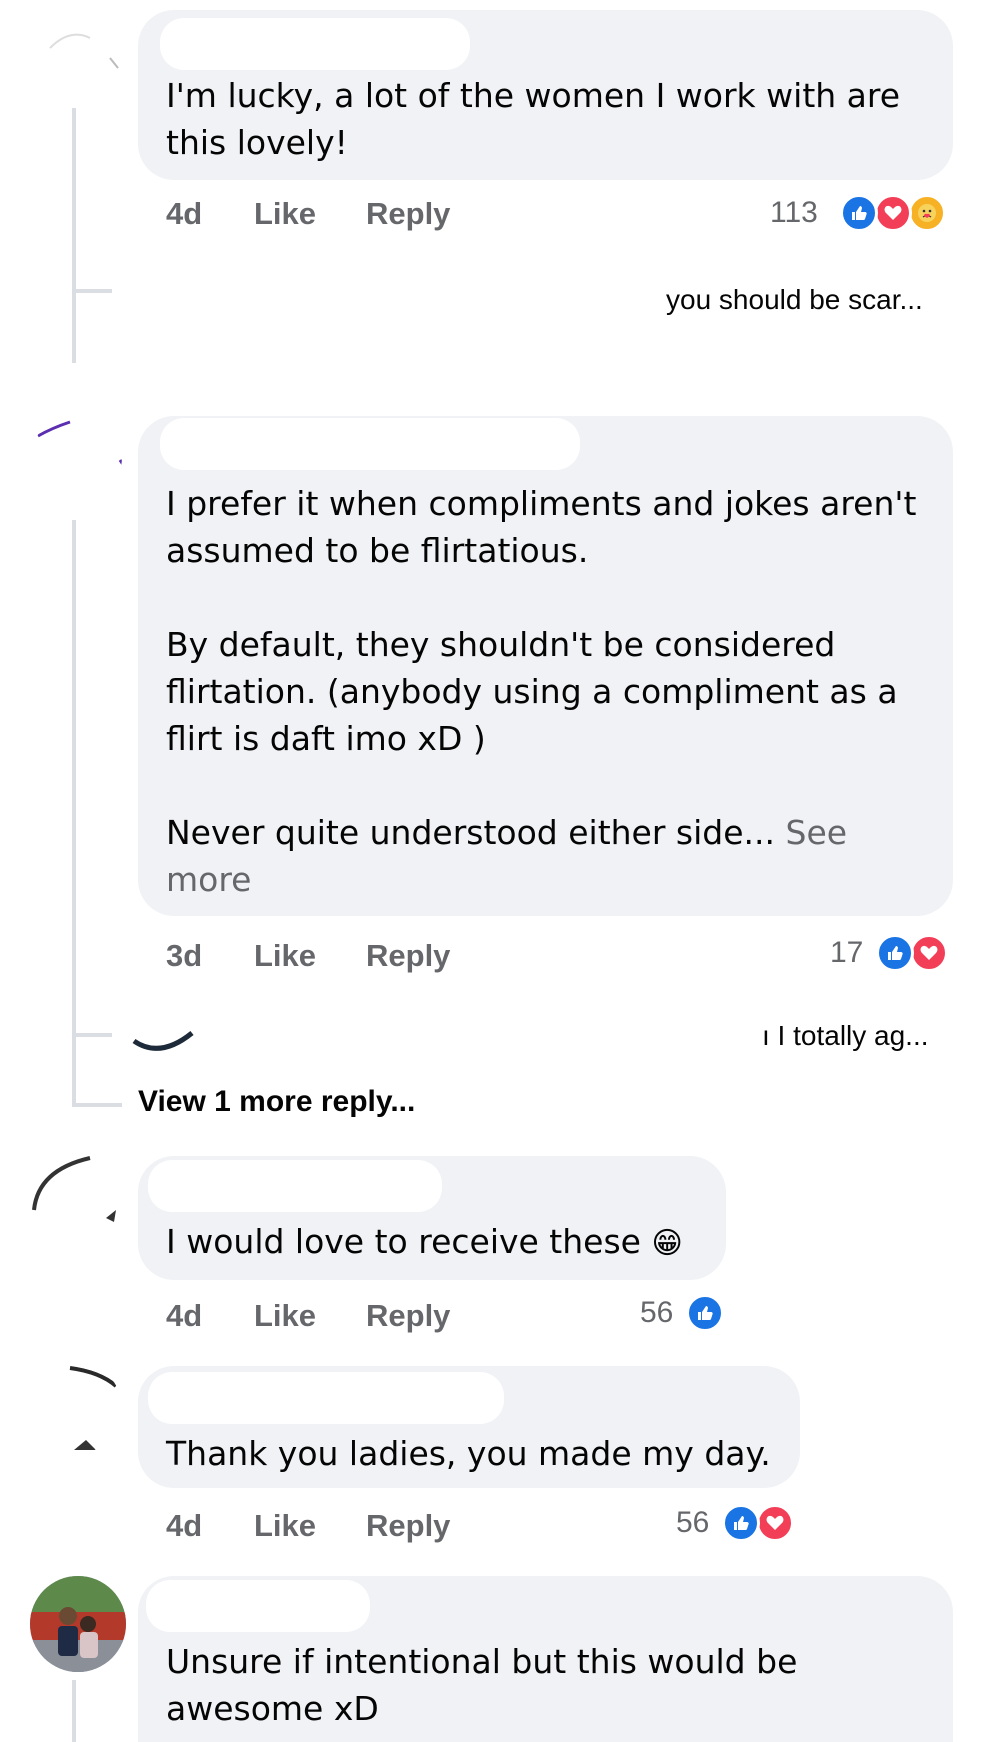  I want to click on comment-body: I would love to receive these, so click(403, 1241).